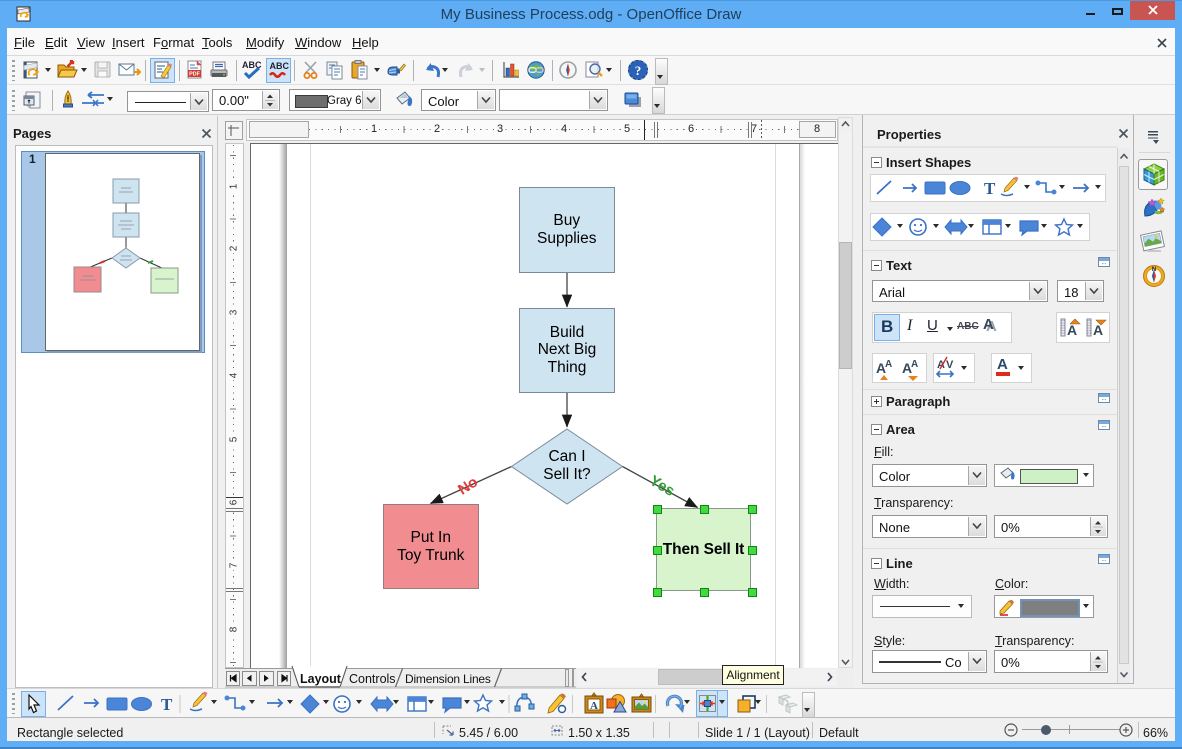 The height and width of the screenshot is (749, 1182). What do you see at coordinates (194, 75) in the screenshot?
I see `svg-text: PDF` at bounding box center [194, 75].